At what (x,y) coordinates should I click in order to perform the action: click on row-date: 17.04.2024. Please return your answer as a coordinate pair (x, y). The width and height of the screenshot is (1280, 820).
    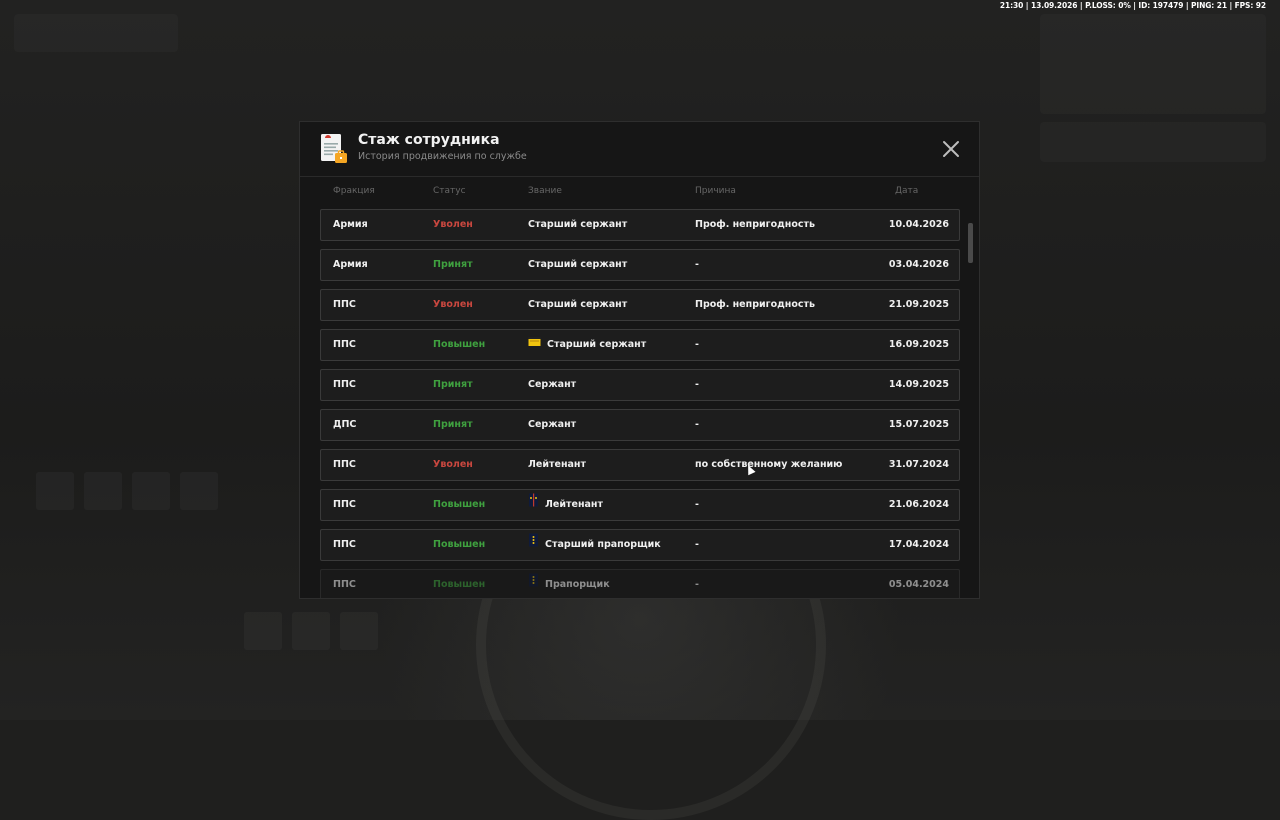
    Looking at the image, I should click on (918, 544).